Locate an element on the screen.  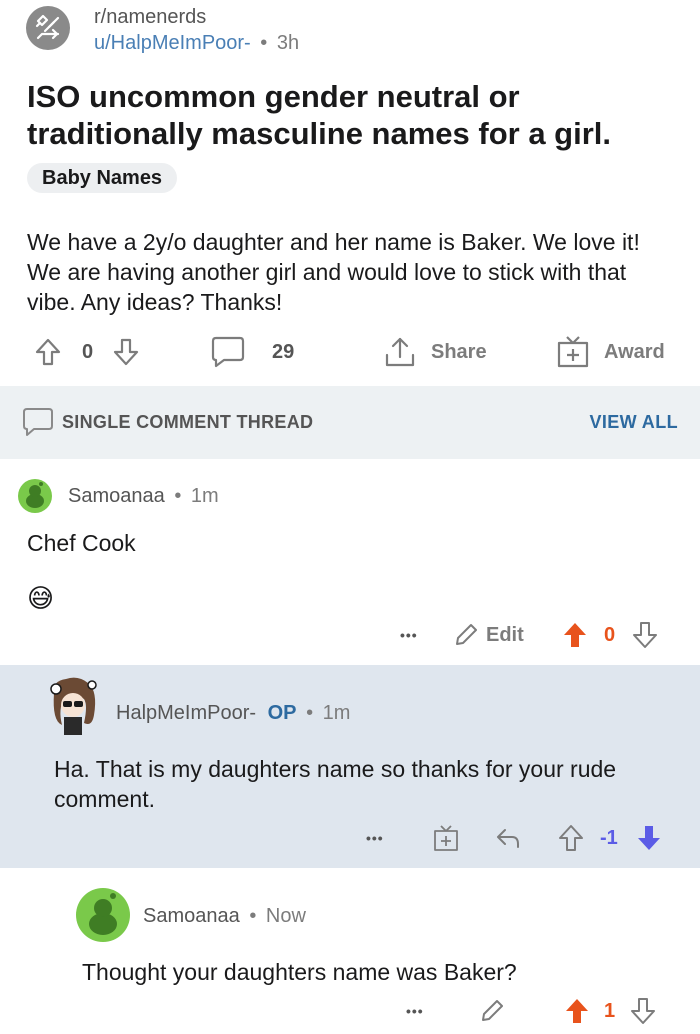
share-label: Share is located at coordinates (459, 351).